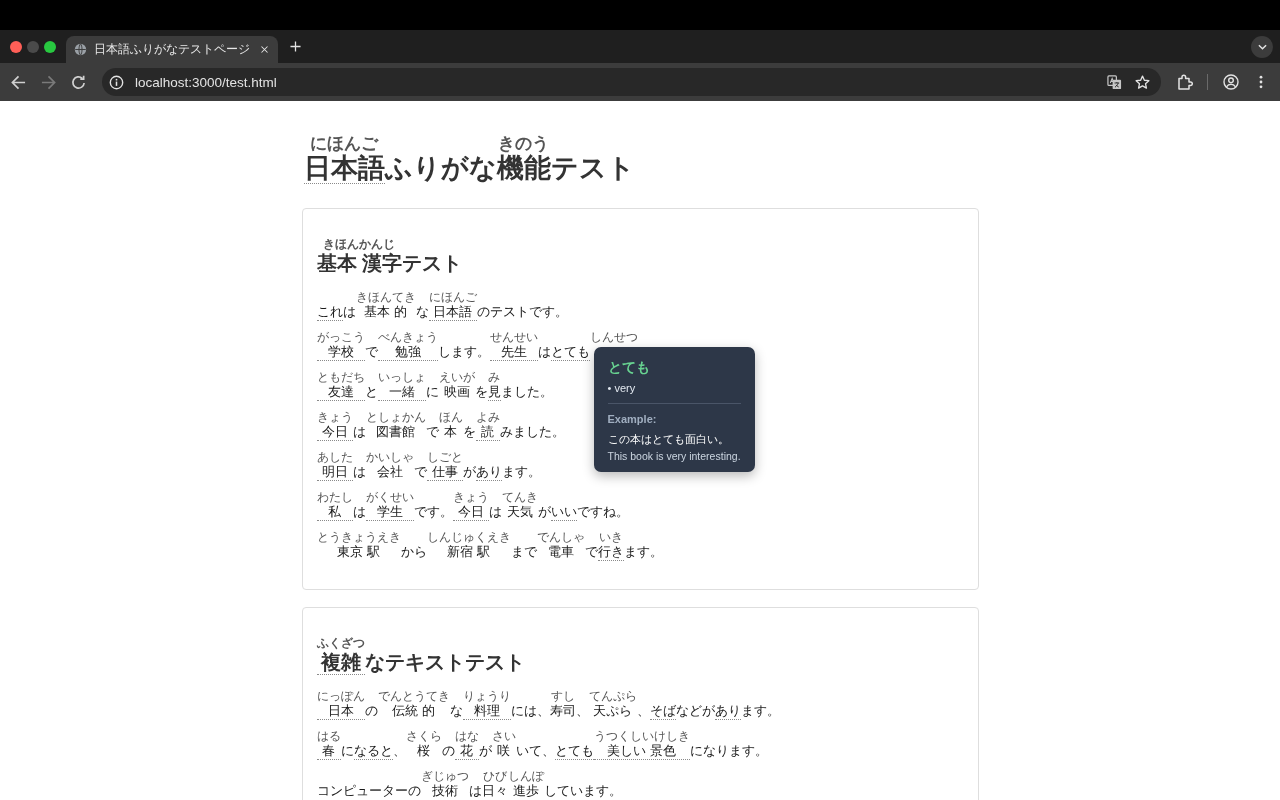  I want to click on furigana-text: きほんてき, so click(385, 297).